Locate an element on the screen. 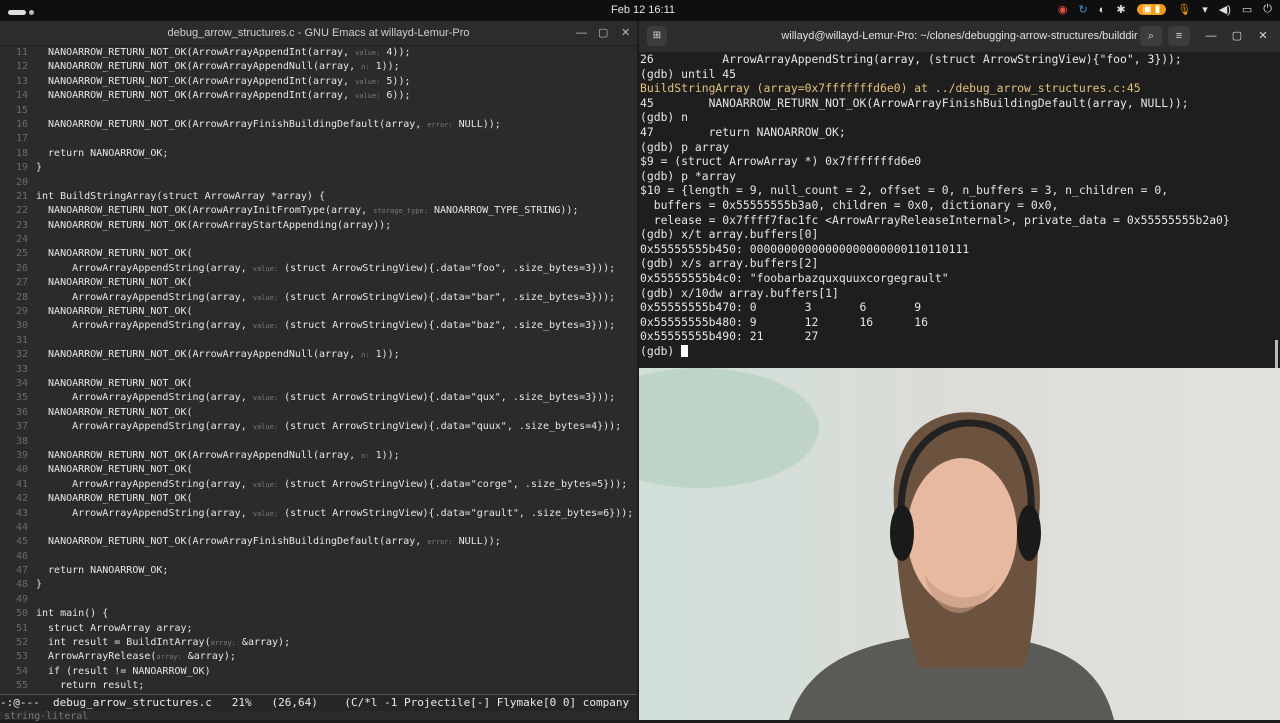  clock: Feb 12 16:11 is located at coordinates (643, 10).